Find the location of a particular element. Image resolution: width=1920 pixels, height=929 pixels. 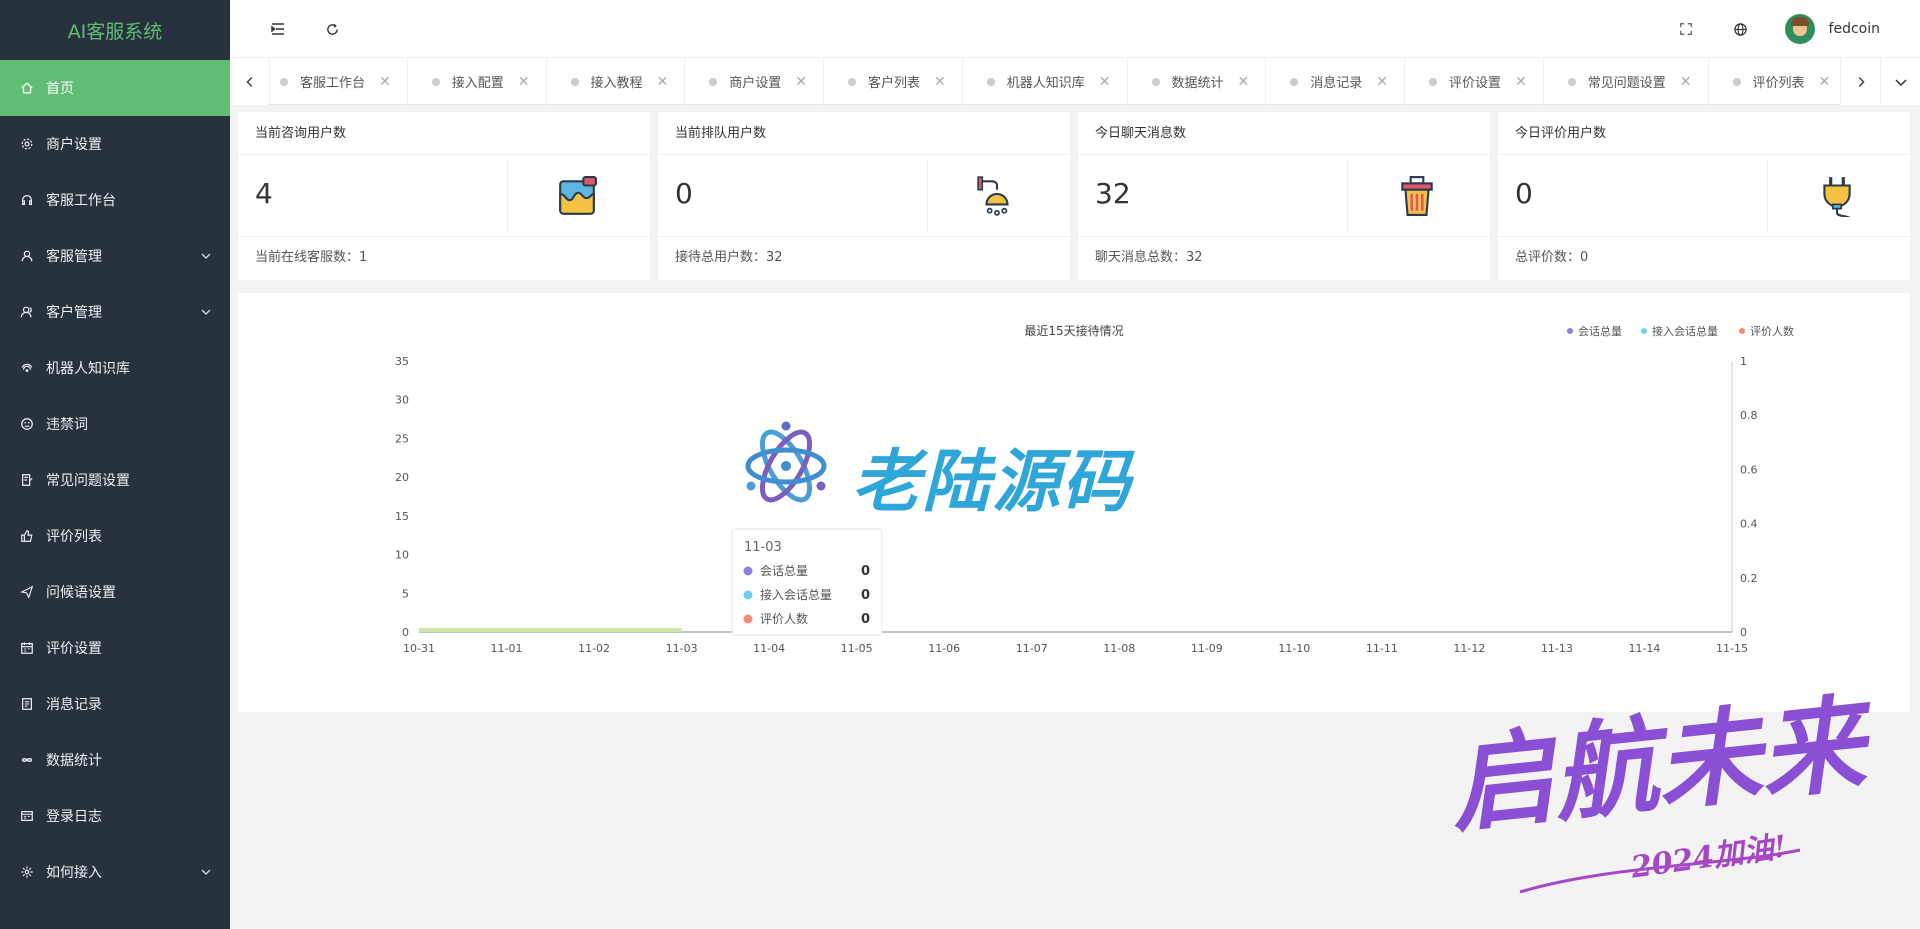

legend-item: 会话总量 is located at coordinates (1600, 331).